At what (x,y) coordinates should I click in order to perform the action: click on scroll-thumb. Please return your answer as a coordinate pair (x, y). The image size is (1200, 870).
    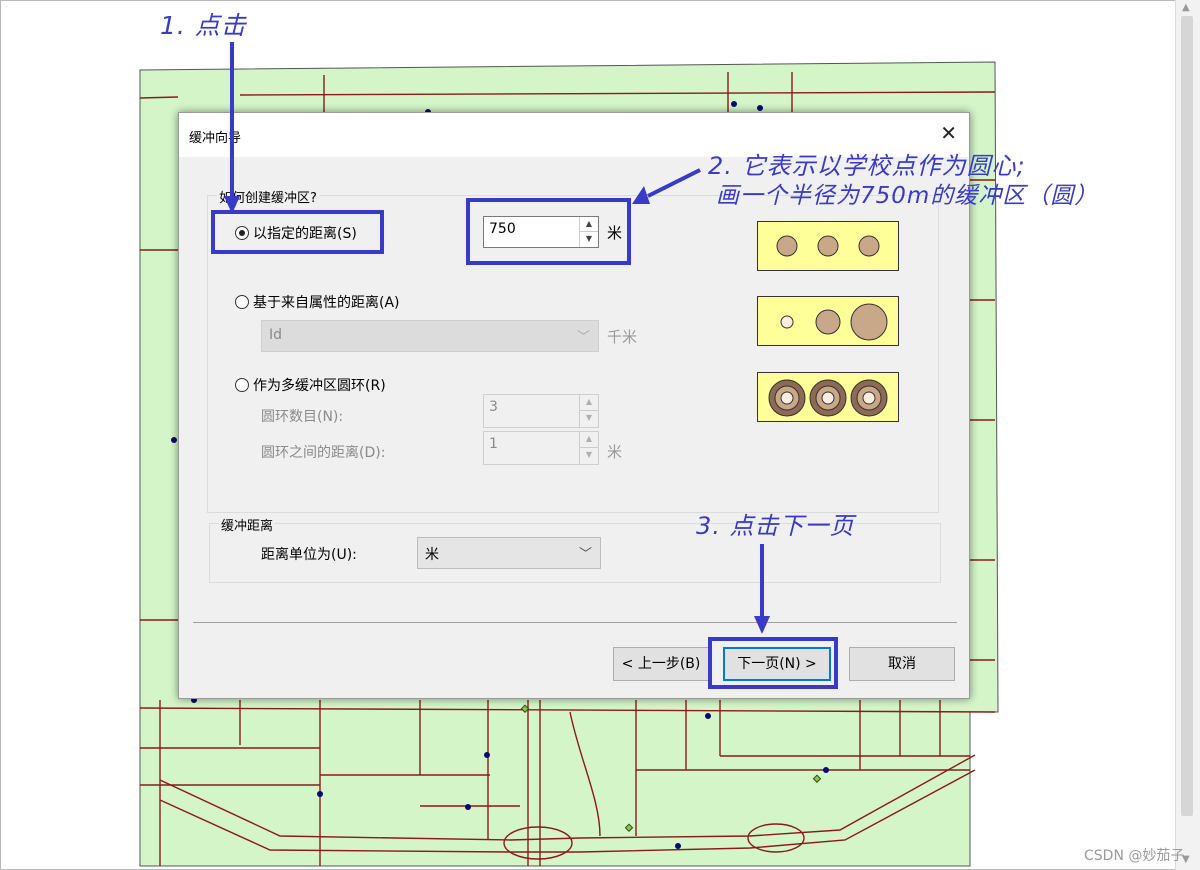
    Looking at the image, I should click on (1187, 416).